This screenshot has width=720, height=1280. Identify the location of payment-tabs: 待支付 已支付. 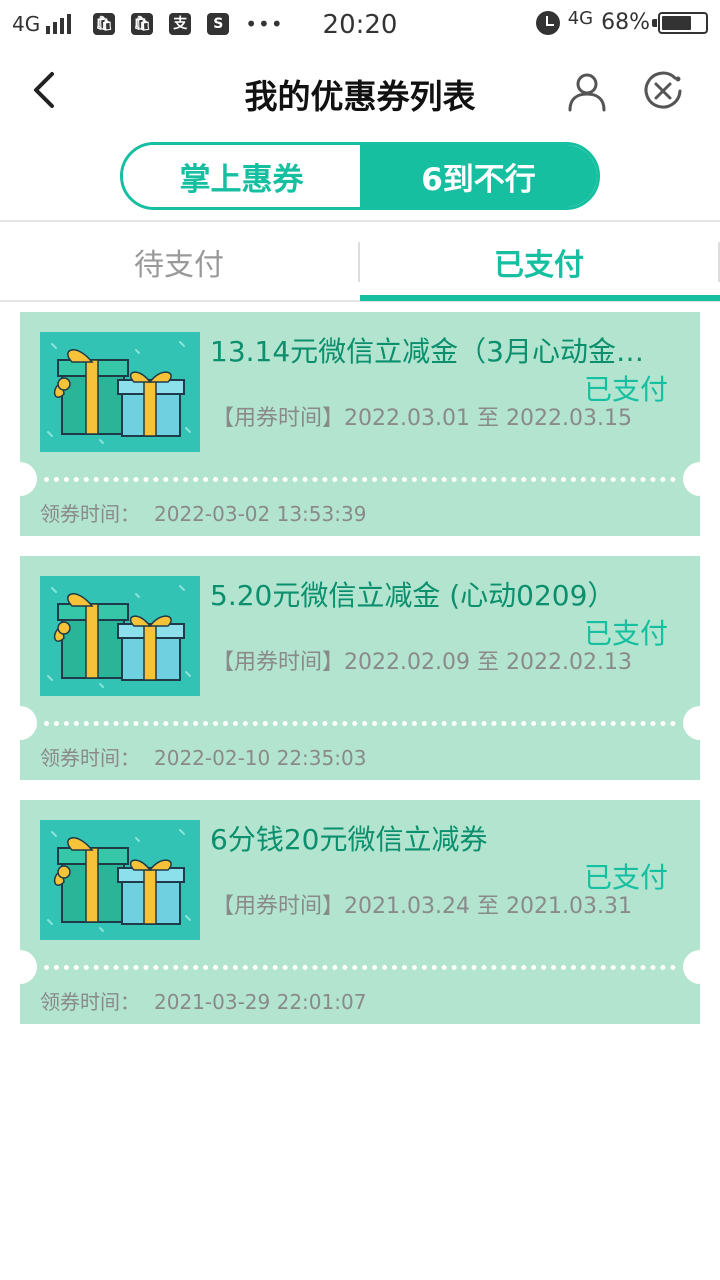
(360, 261).